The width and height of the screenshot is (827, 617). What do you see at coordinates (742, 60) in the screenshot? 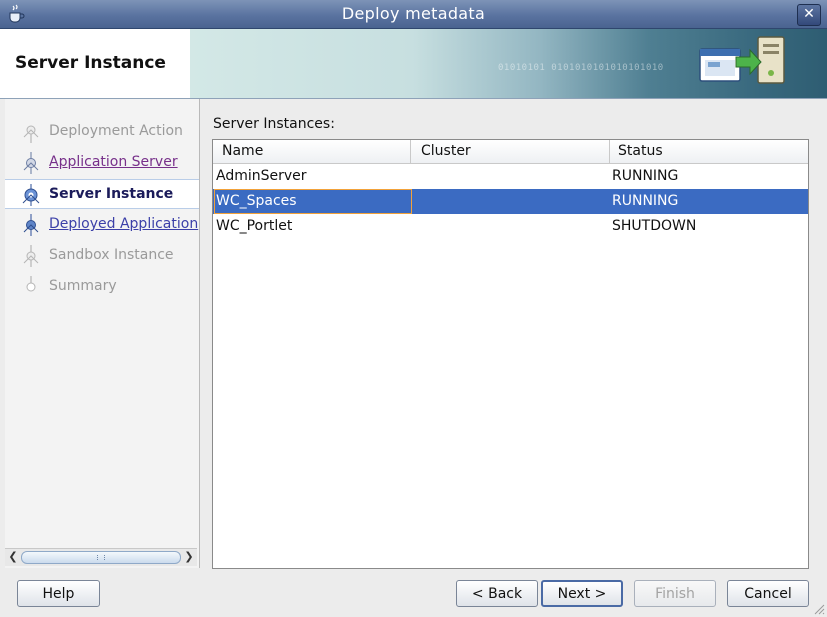
I see `deploy-server-icon` at bounding box center [742, 60].